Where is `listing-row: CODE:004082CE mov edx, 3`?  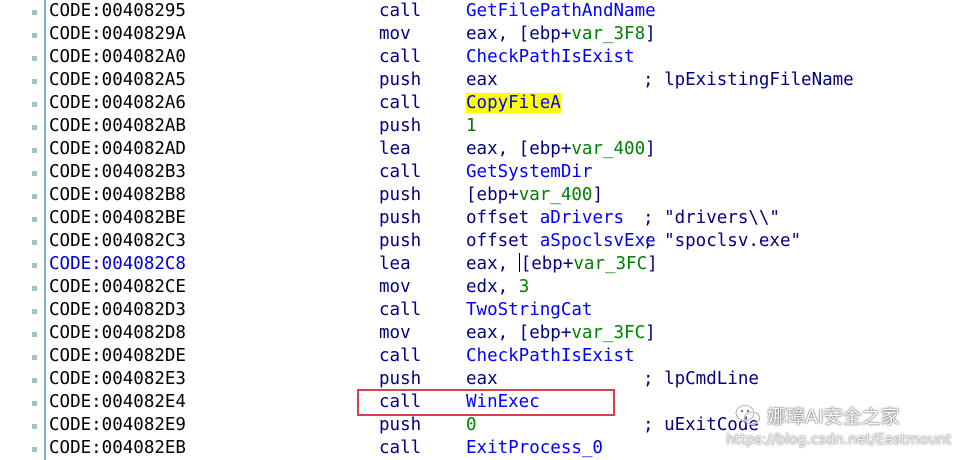
listing-row: CODE:004082CE mov edx, 3 is located at coordinates (481, 287).